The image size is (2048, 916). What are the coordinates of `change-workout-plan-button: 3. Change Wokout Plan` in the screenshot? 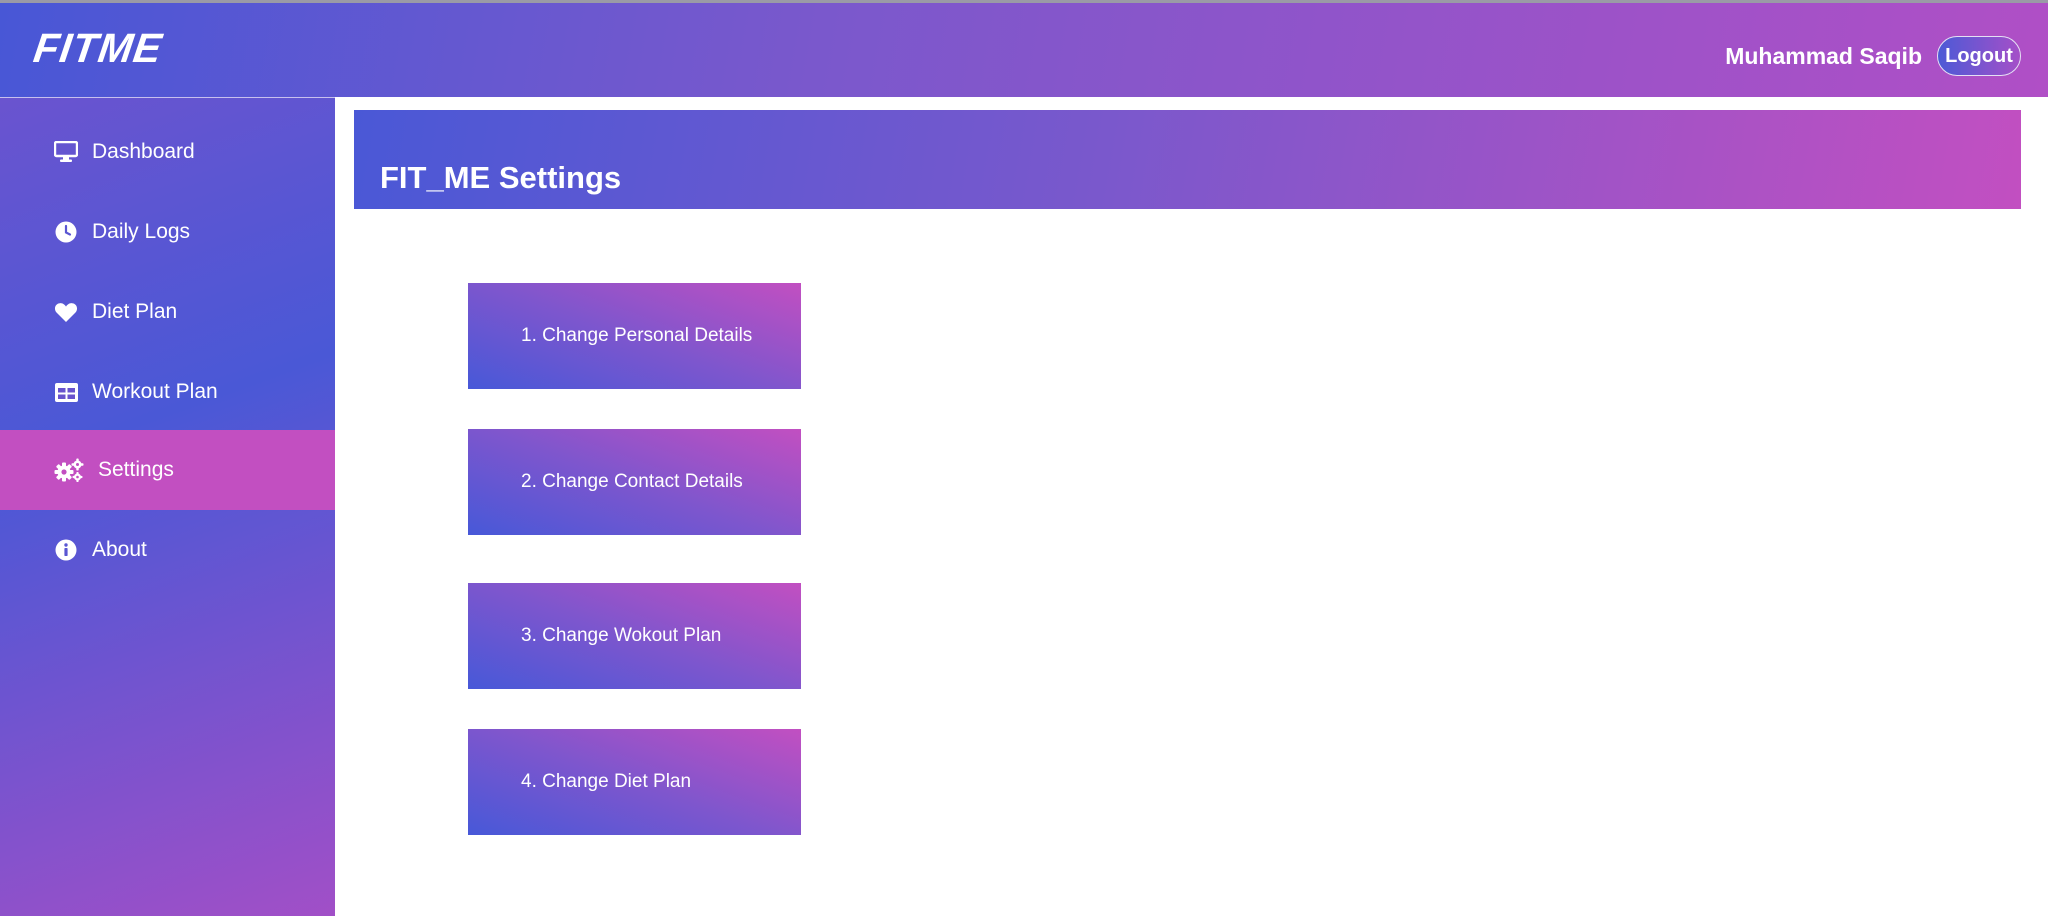 It's located at (634, 636).